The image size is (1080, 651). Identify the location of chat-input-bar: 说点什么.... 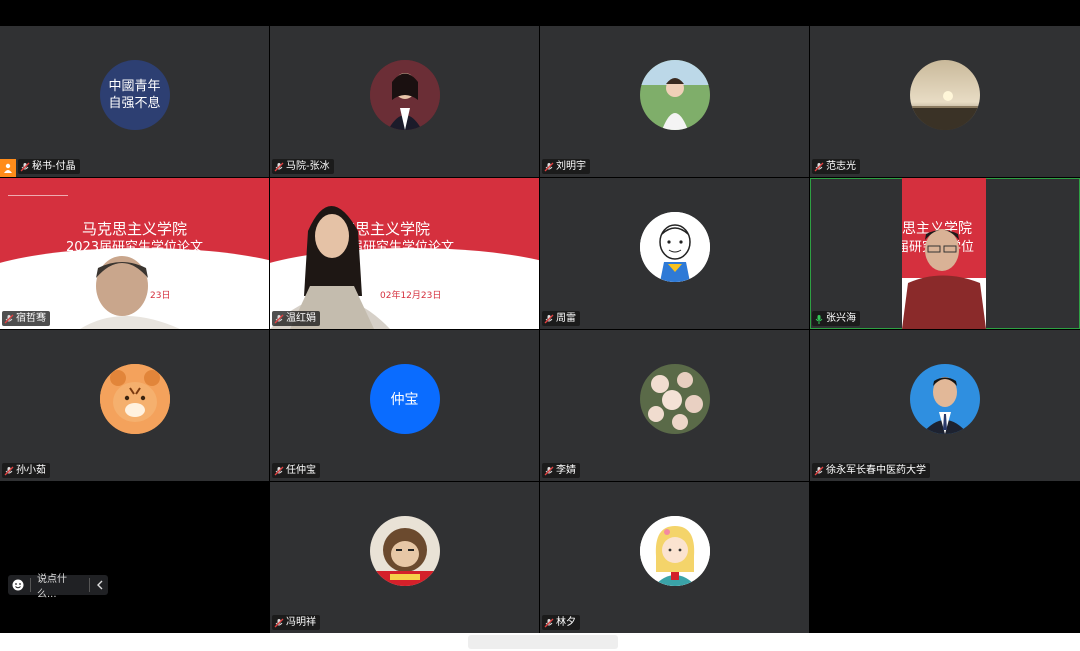
(58, 587).